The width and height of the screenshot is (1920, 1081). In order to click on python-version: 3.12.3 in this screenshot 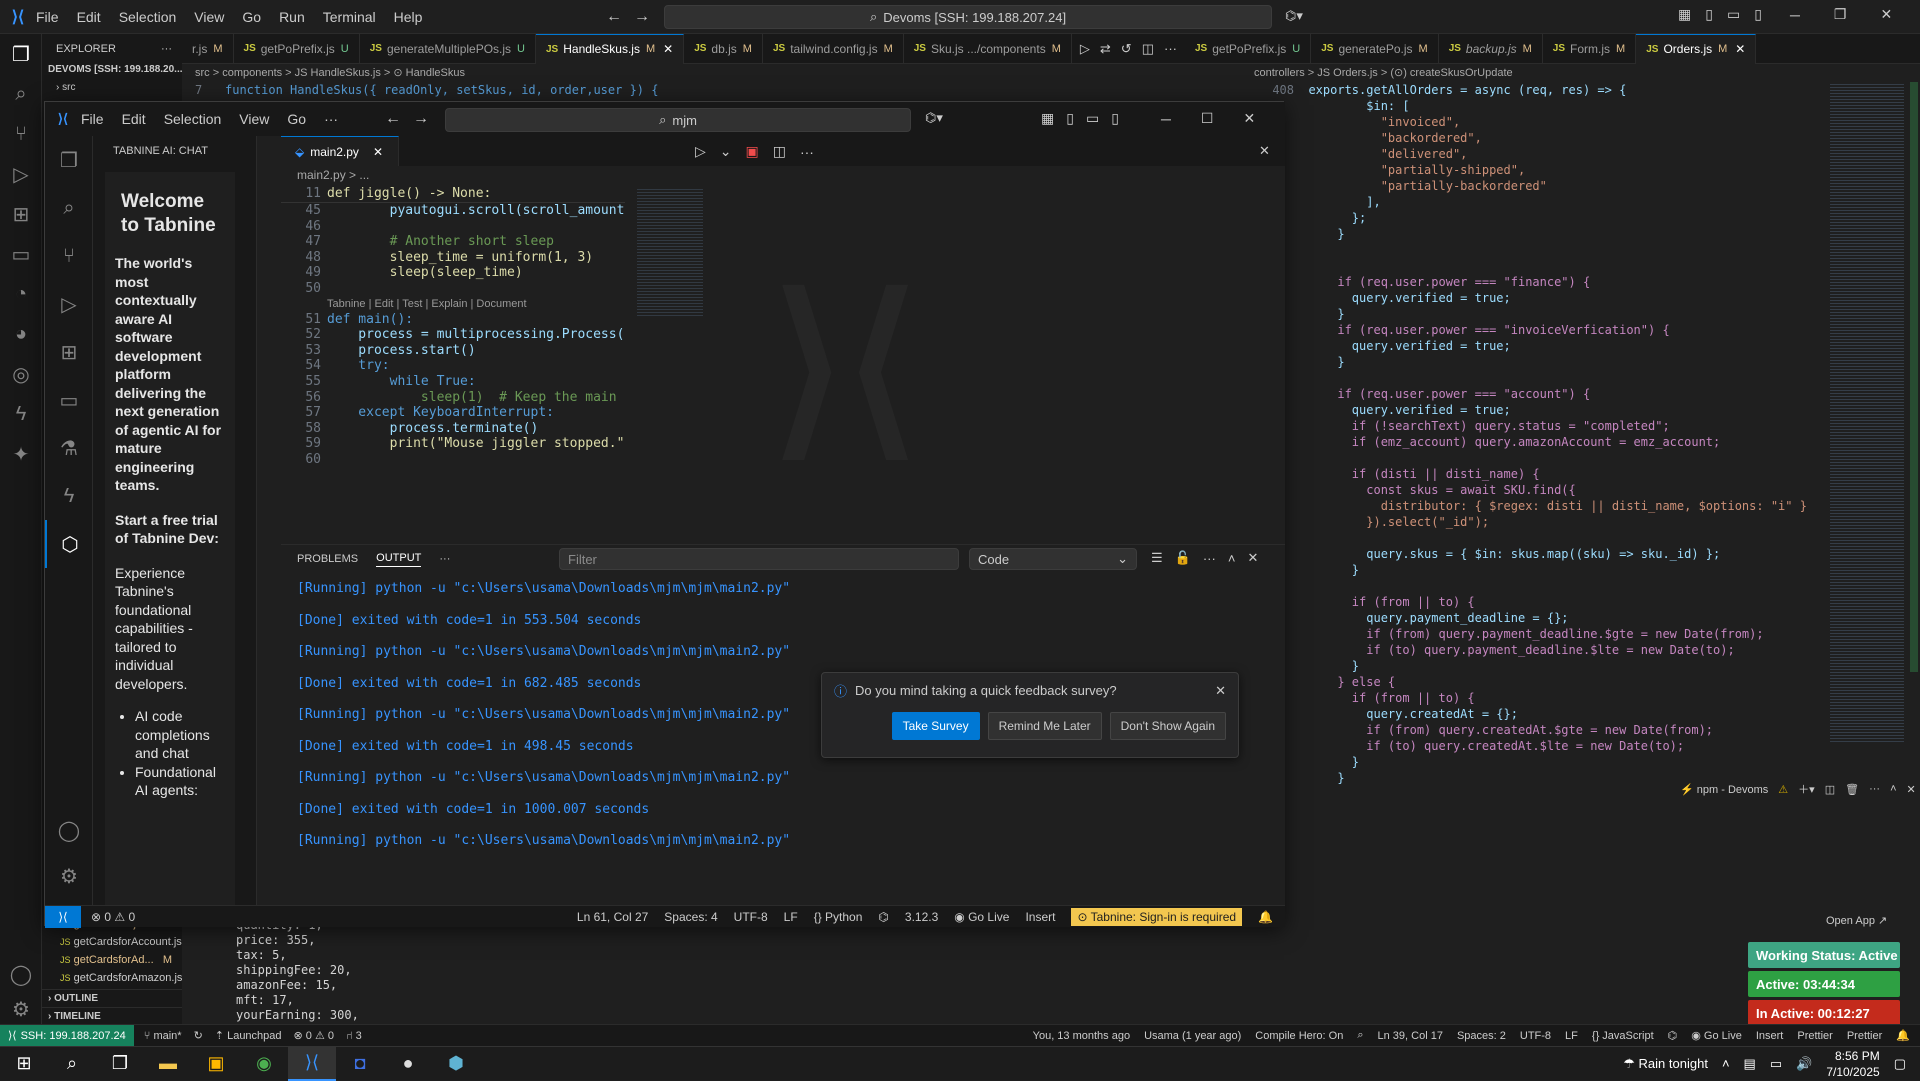, I will do `click(921, 917)`.